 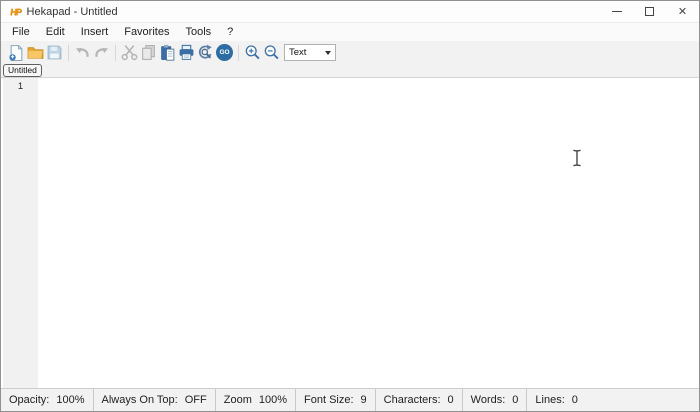 What do you see at coordinates (237, 400) in the screenshot?
I see `status-label: Zoom` at bounding box center [237, 400].